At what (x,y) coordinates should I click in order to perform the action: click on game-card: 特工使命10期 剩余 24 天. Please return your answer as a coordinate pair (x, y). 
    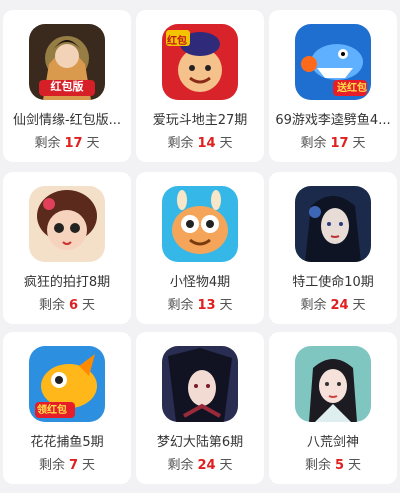
    Looking at the image, I should click on (333, 248).